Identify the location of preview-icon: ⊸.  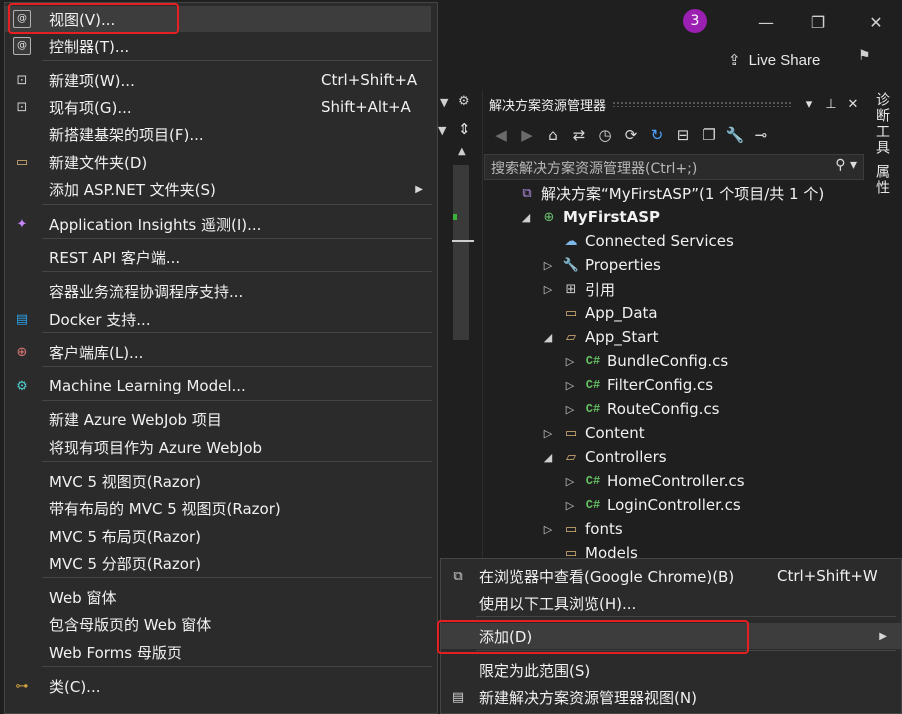
(761, 135).